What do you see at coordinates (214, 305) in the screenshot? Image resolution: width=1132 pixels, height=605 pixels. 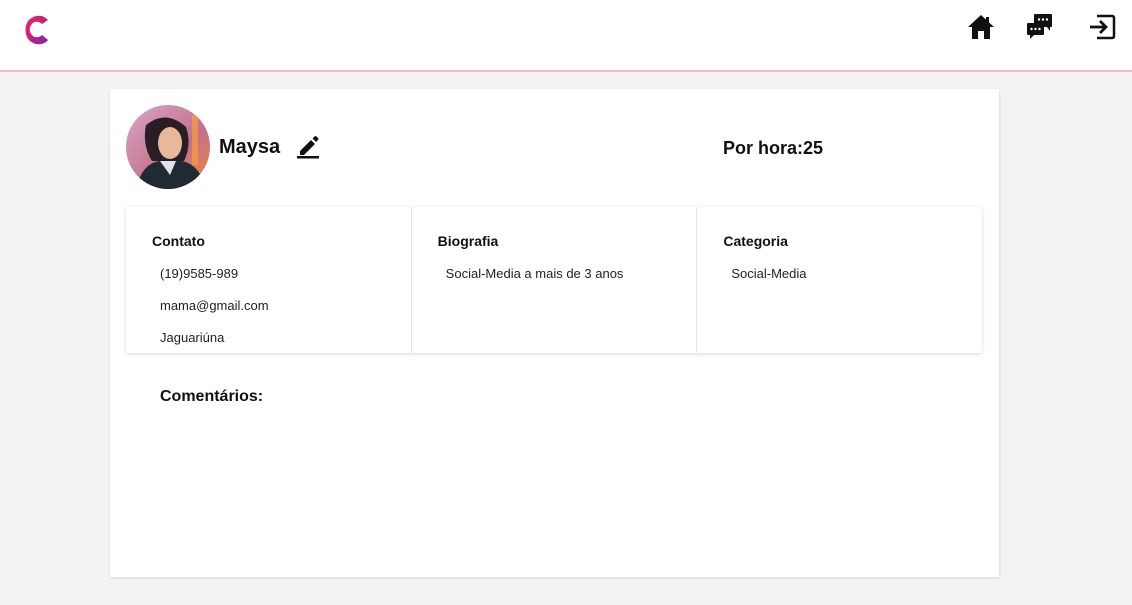 I see `contact-email: mama@gmail.com` at bounding box center [214, 305].